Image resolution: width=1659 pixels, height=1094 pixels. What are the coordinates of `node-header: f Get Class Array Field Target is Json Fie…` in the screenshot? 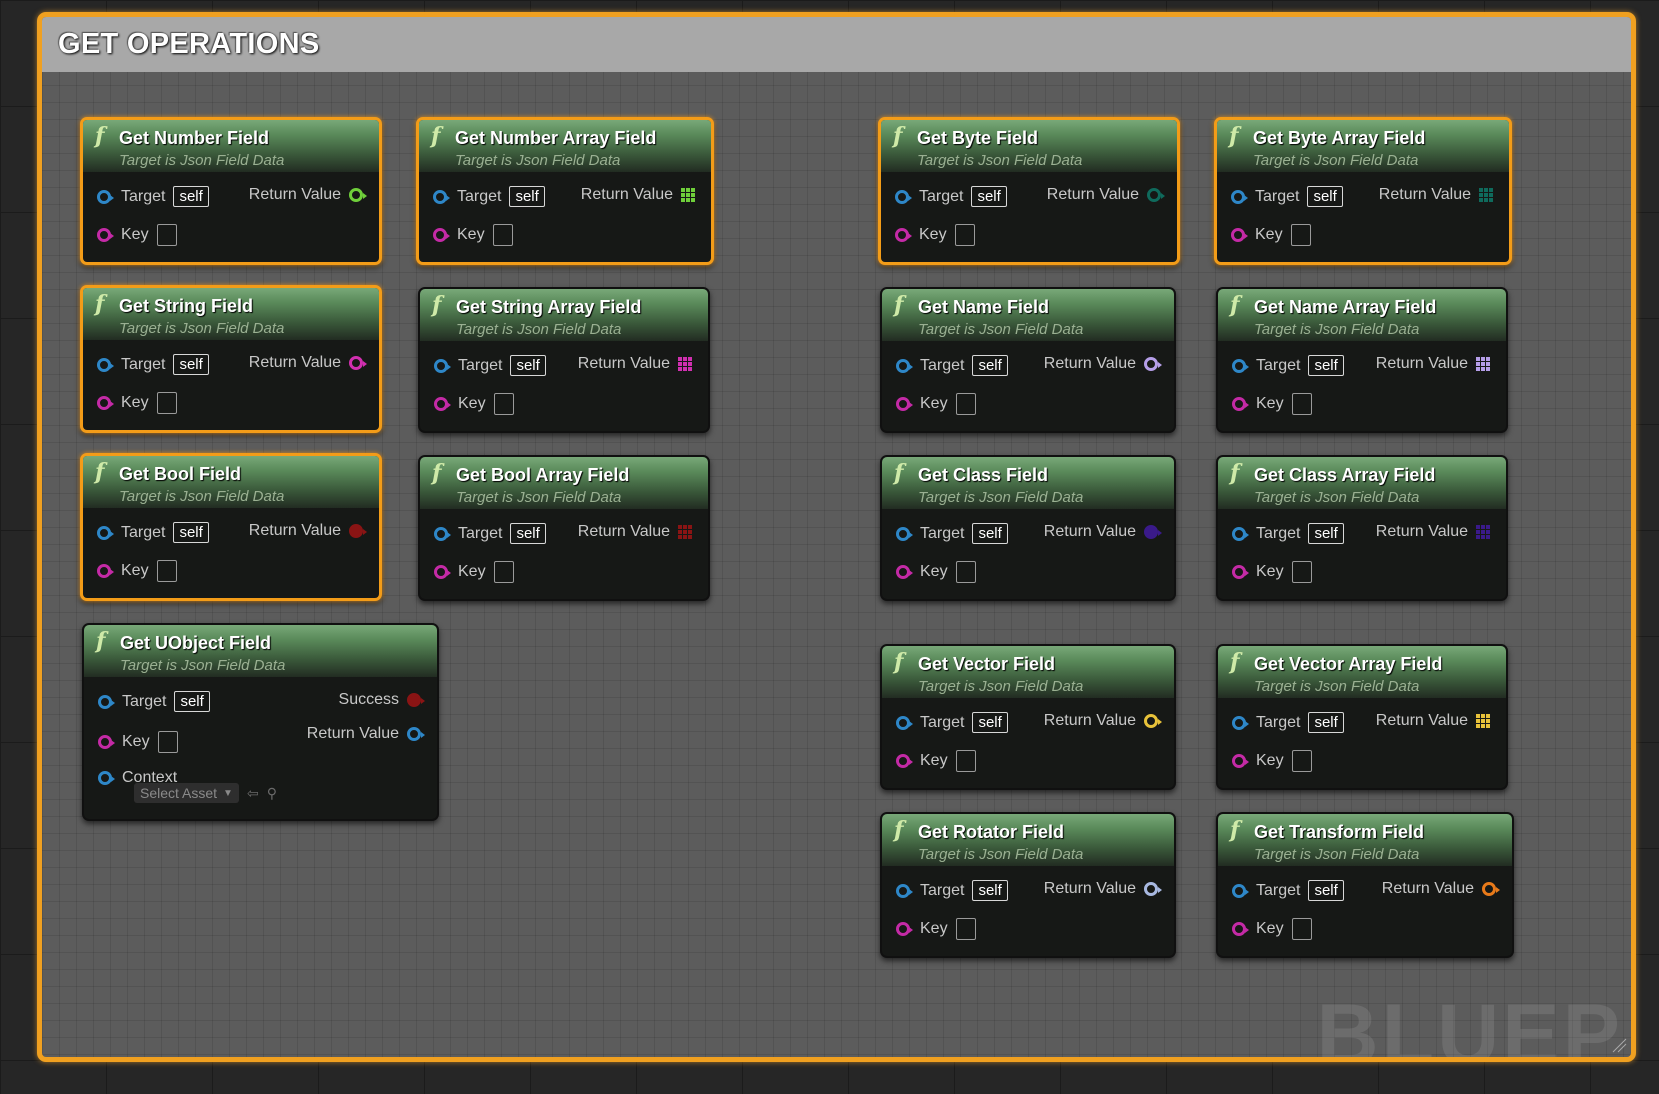 It's located at (1362, 483).